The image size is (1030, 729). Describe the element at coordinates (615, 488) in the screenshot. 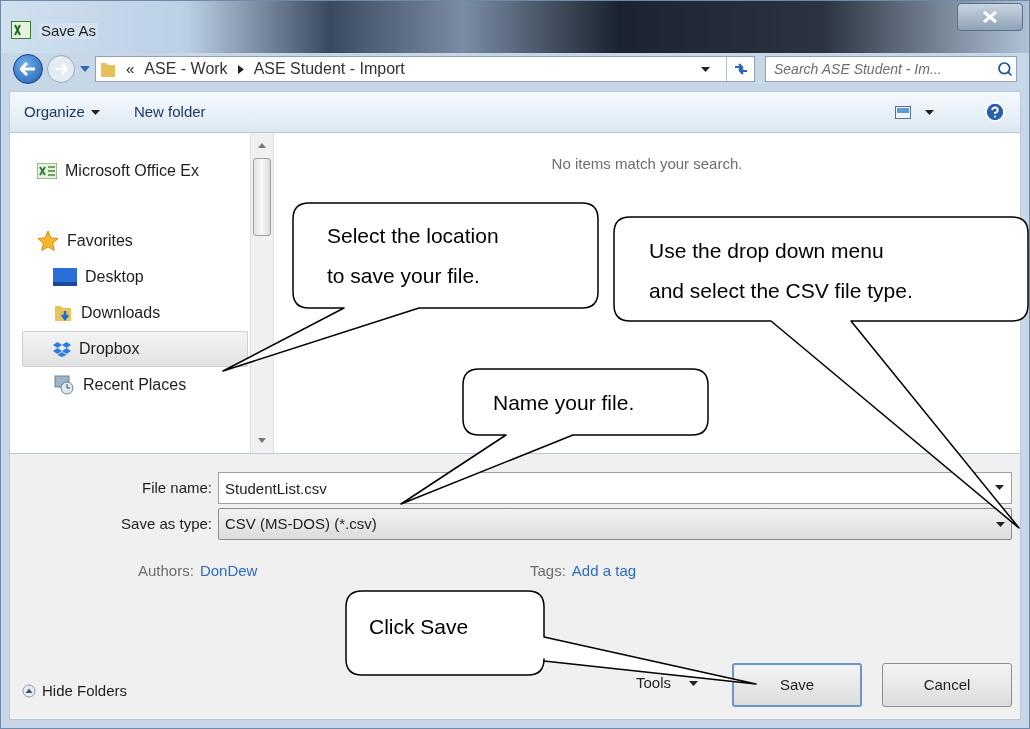

I see `file-name-field: StudentList.csv` at that location.